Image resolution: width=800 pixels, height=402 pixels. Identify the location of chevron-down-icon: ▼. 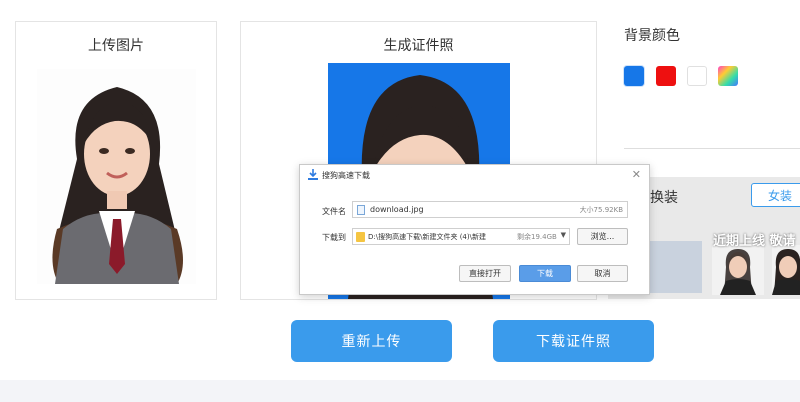
(563, 235).